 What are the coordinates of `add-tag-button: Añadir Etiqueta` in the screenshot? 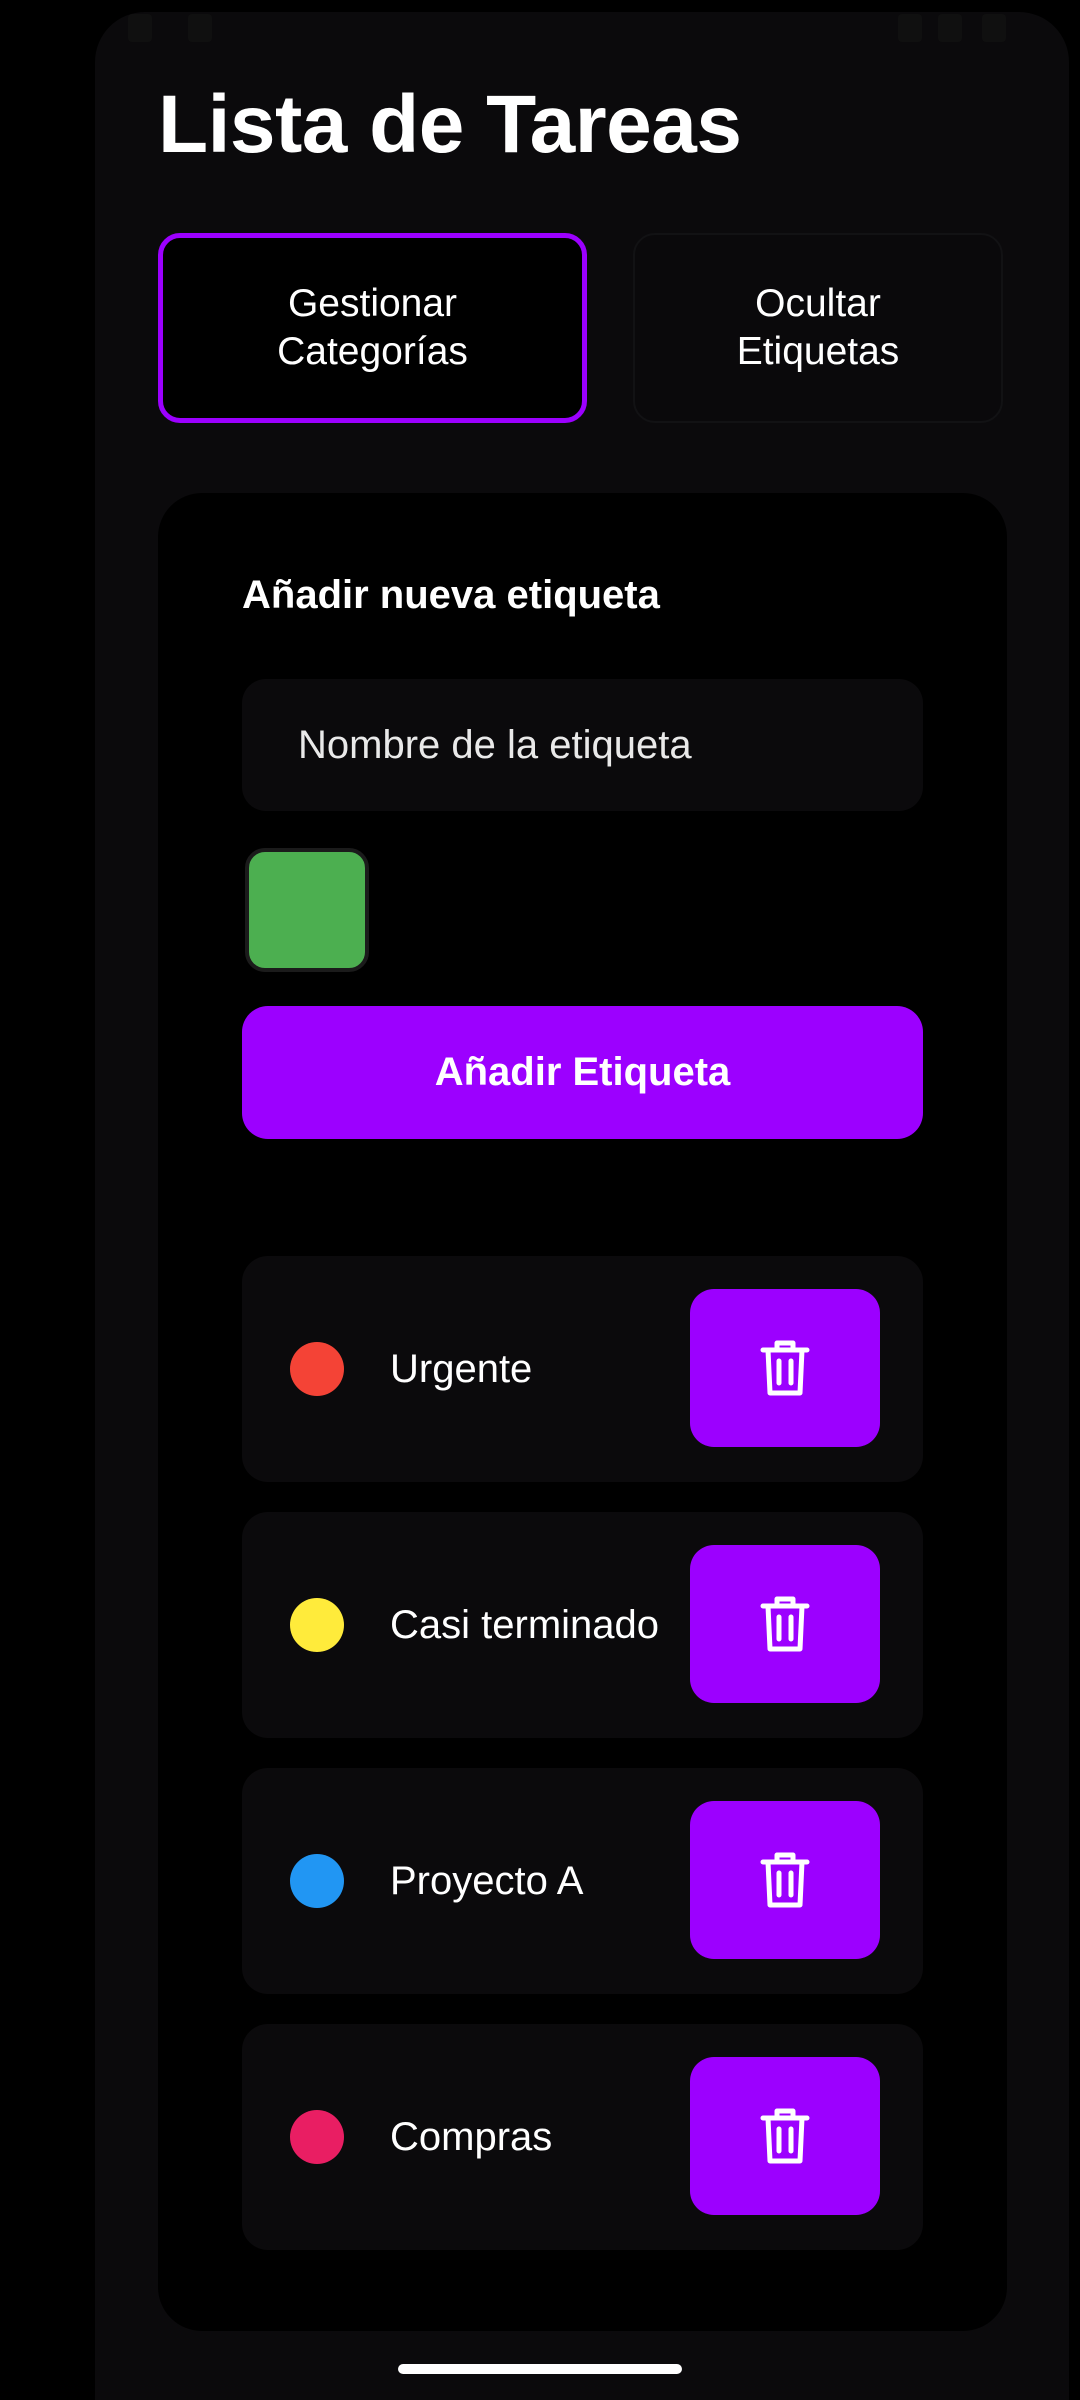 It's located at (582, 1072).